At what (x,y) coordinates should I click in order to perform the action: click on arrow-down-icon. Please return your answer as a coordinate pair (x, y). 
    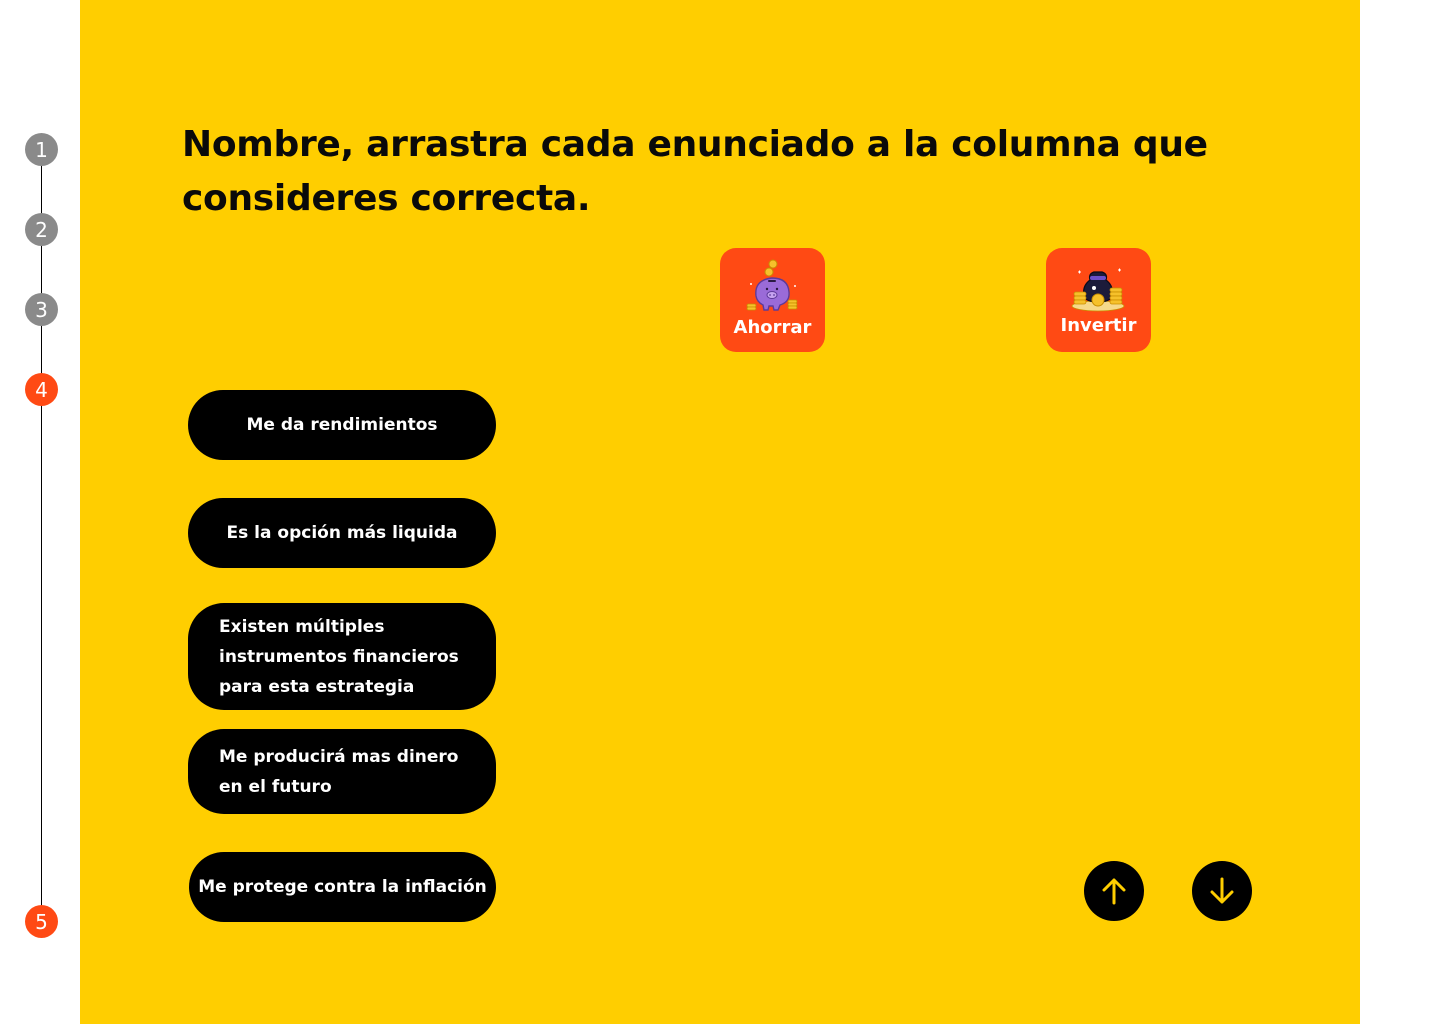
    Looking at the image, I should click on (1222, 890).